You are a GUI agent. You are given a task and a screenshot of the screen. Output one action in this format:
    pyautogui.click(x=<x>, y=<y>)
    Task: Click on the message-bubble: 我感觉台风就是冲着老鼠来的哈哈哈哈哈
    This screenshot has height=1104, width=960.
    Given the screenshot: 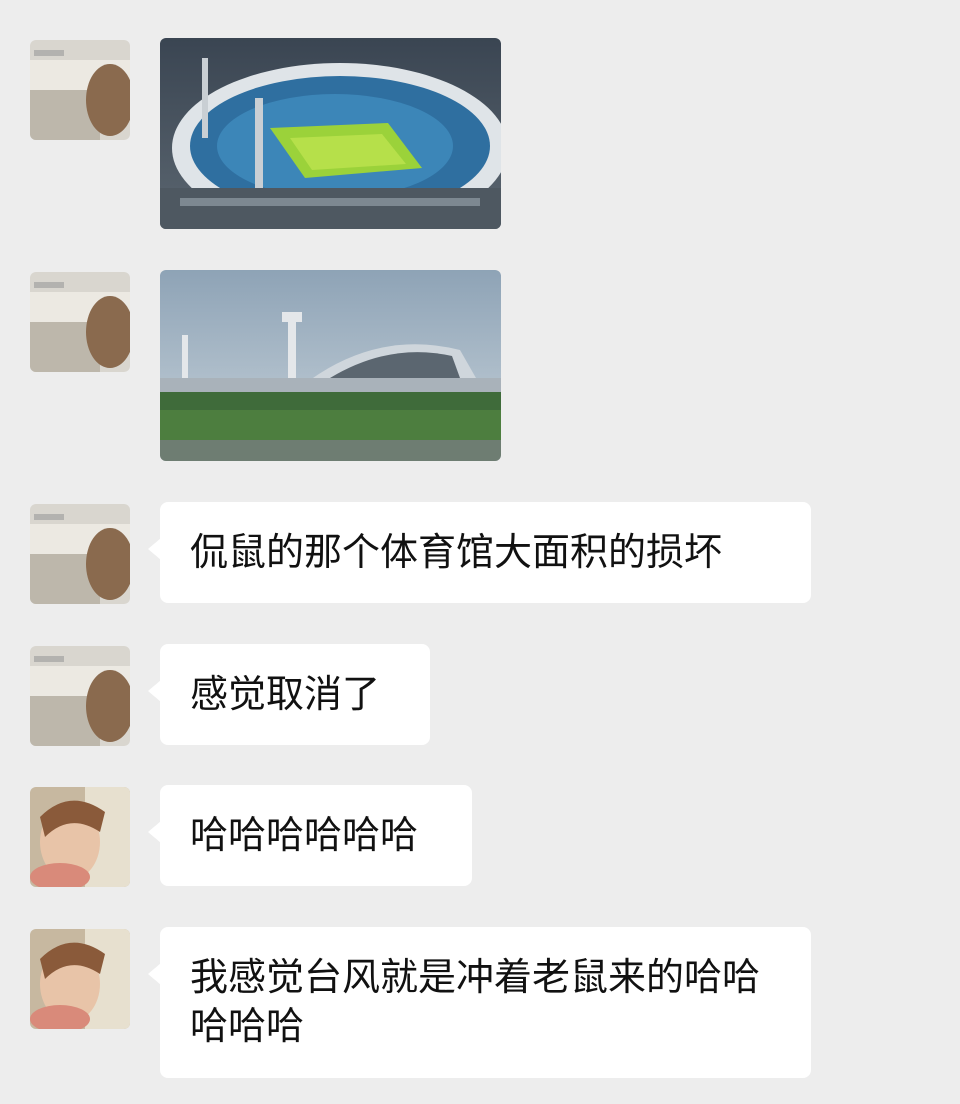 What is the action you would take?
    pyautogui.click(x=479, y=1002)
    